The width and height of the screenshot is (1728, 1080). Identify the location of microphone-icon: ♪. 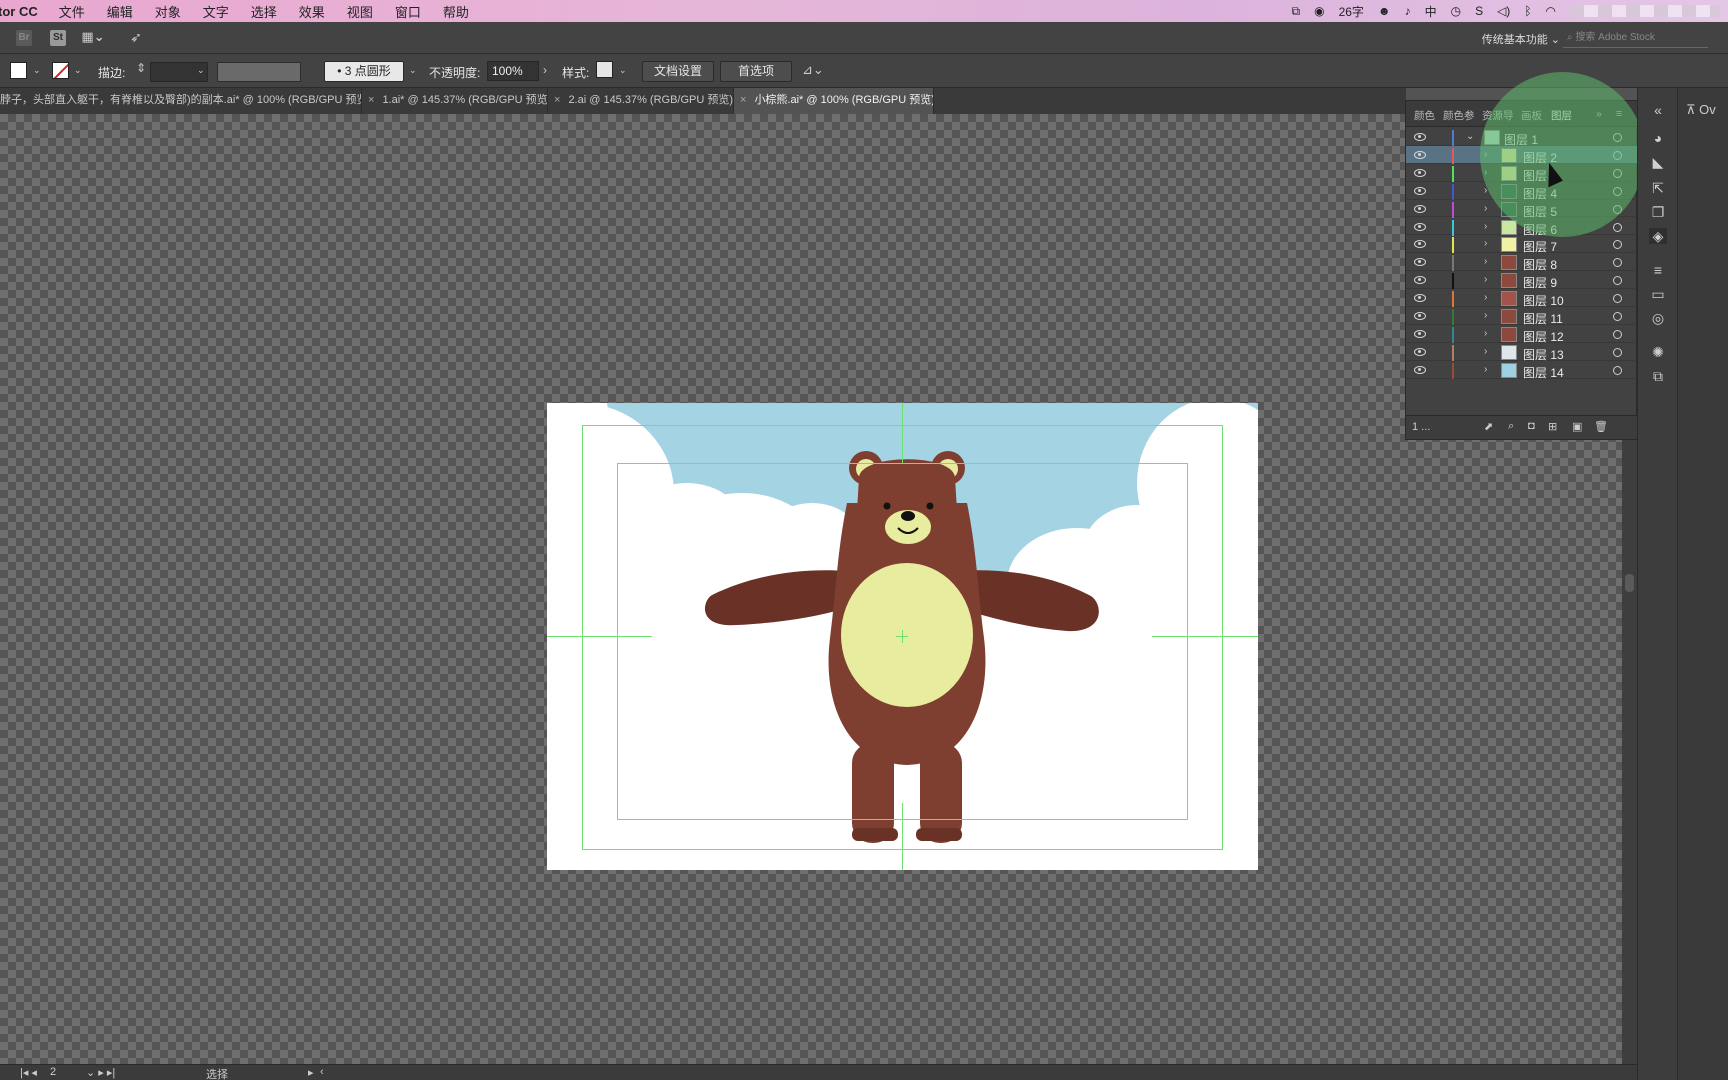
(1408, 11).